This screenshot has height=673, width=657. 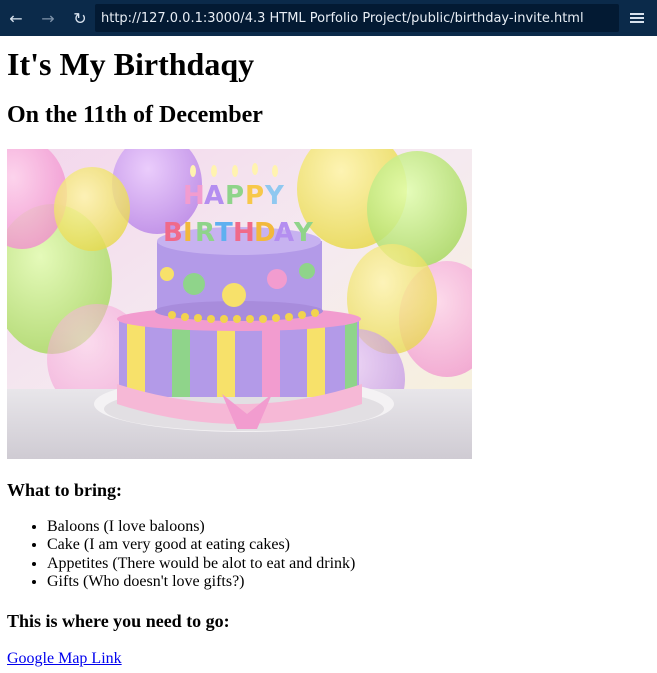 I want to click on page-subtitle: On the 11th of December, so click(x=135, y=115).